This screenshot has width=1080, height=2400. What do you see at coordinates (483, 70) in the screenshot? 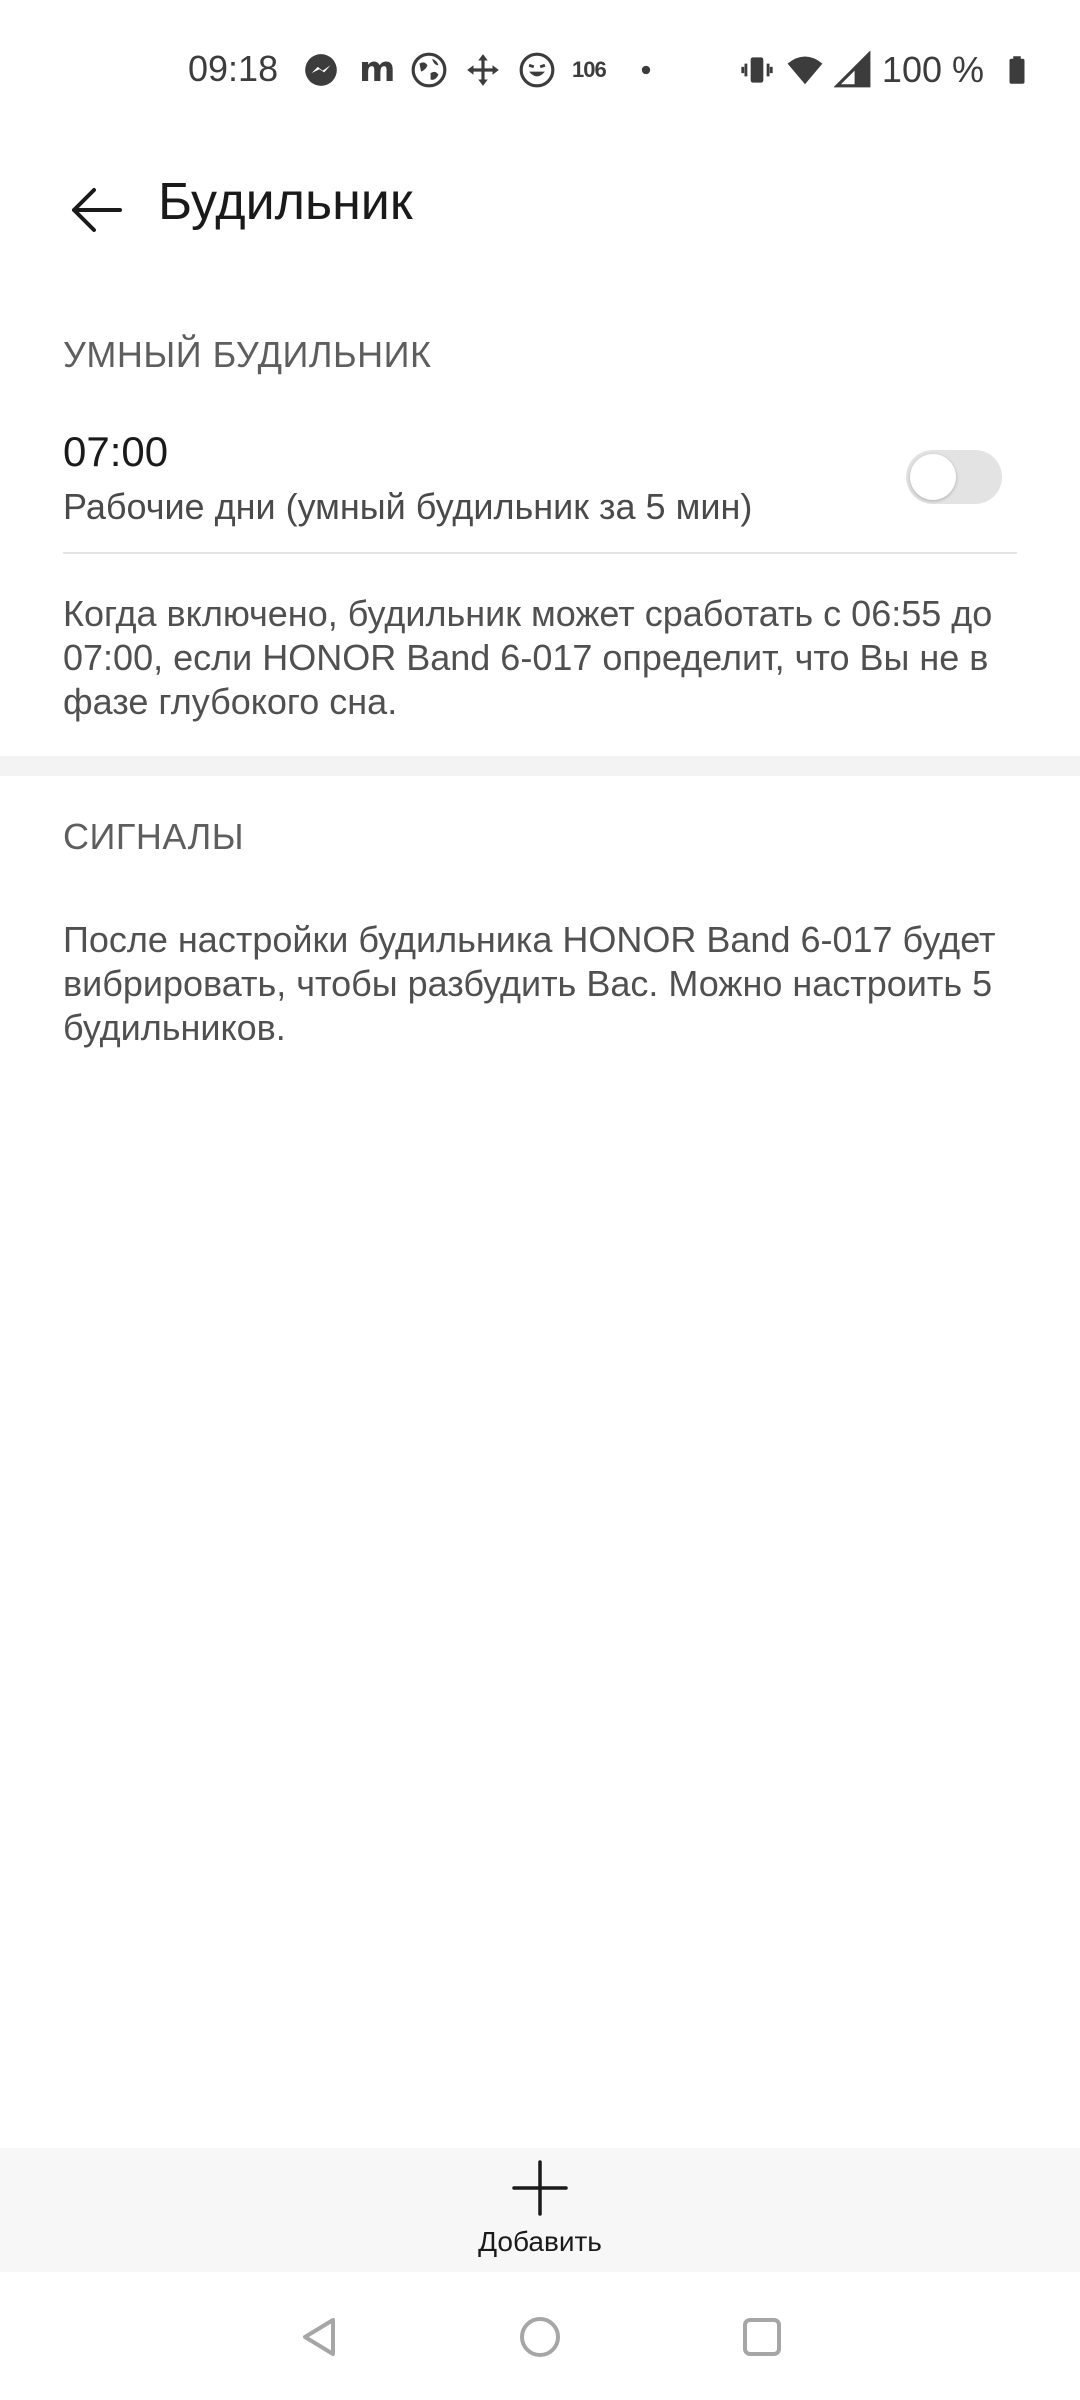
I see `move-icon` at bounding box center [483, 70].